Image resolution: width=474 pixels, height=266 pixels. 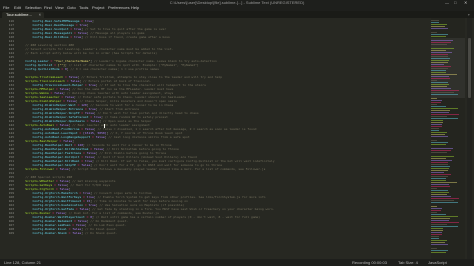 I want to click on scrollbar-thumb, so click(x=469, y=68).